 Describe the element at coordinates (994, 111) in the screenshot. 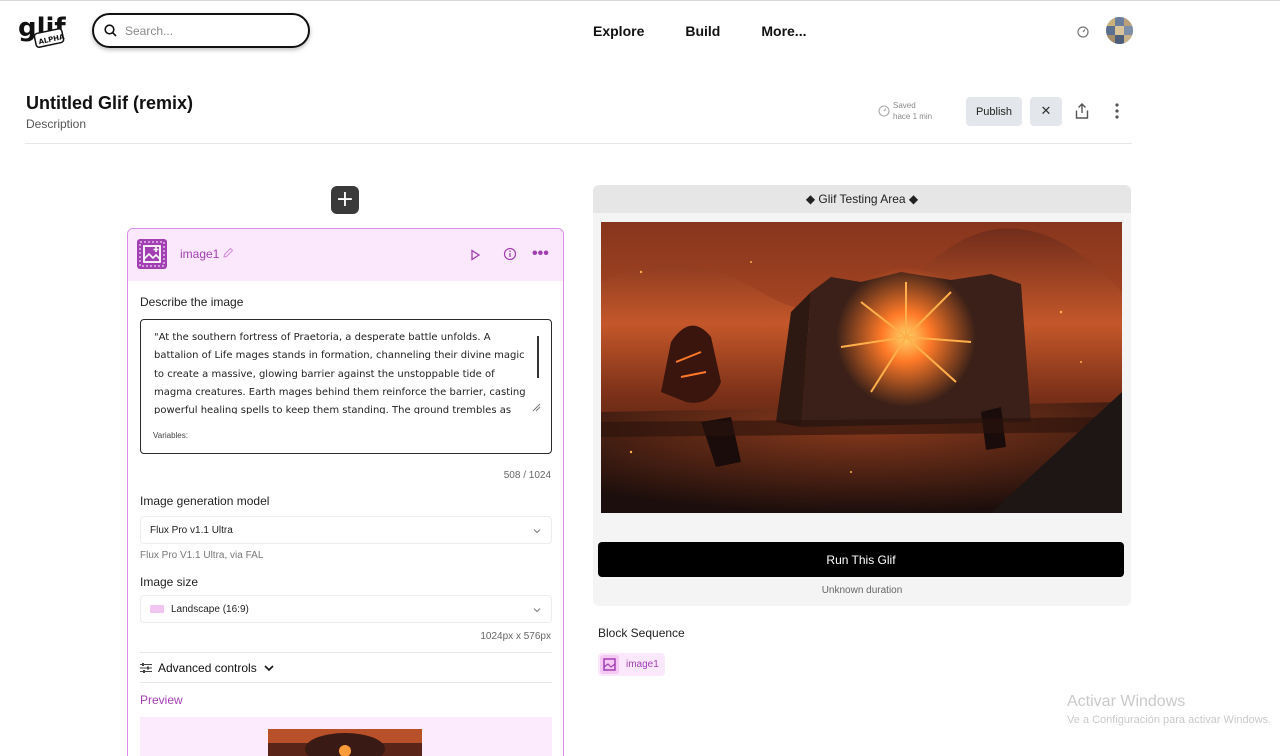

I see `publish-button: Publish` at that location.